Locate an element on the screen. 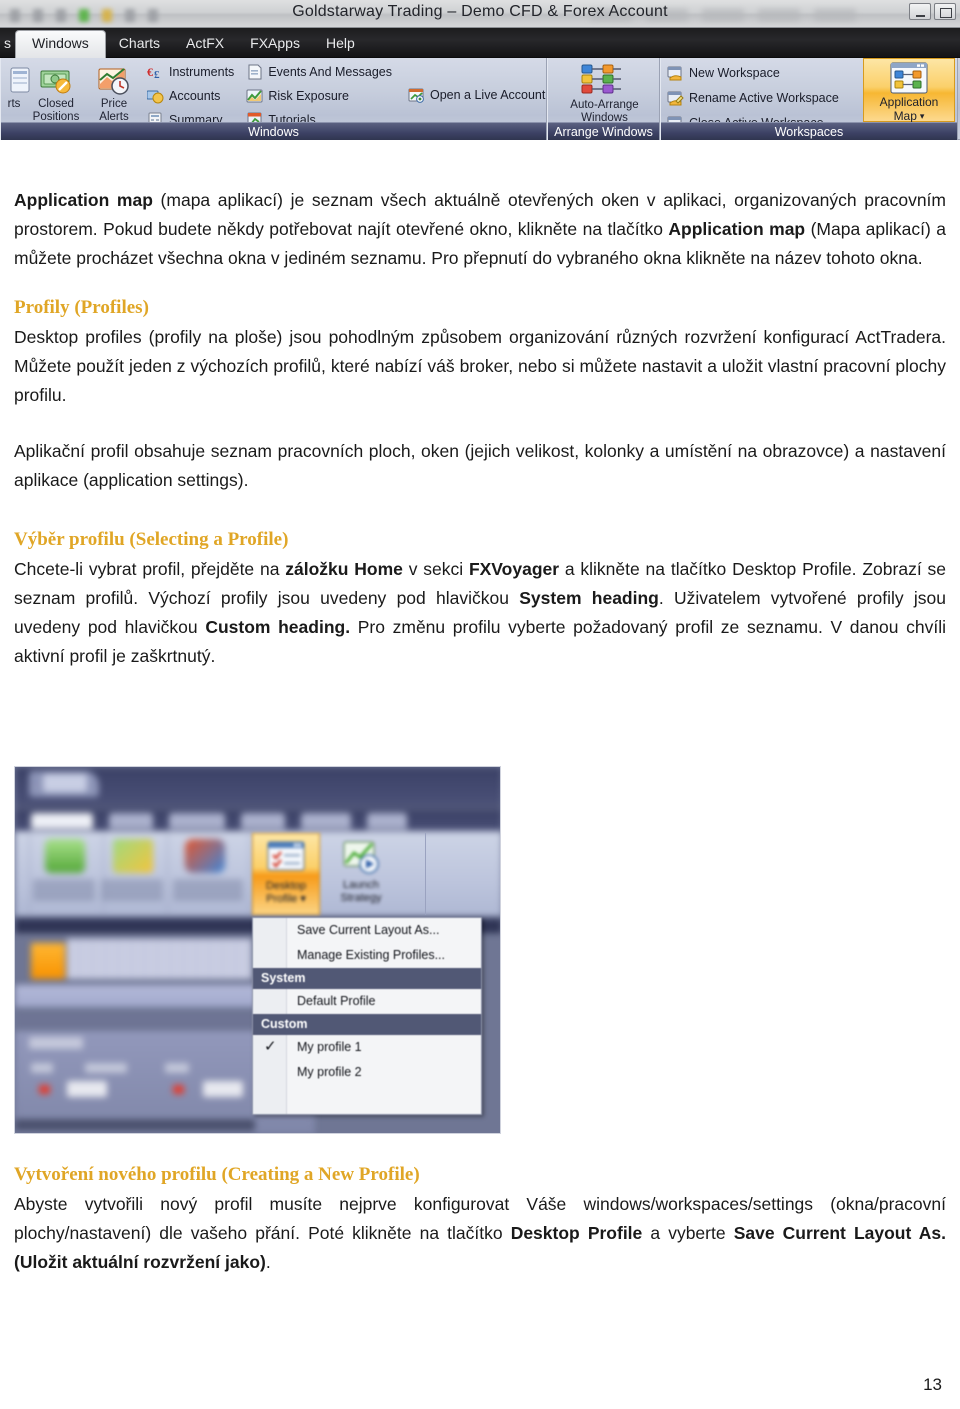 Image resolution: width=960 pixels, height=1409 pixels. minimize-button is located at coordinates (920, 11).